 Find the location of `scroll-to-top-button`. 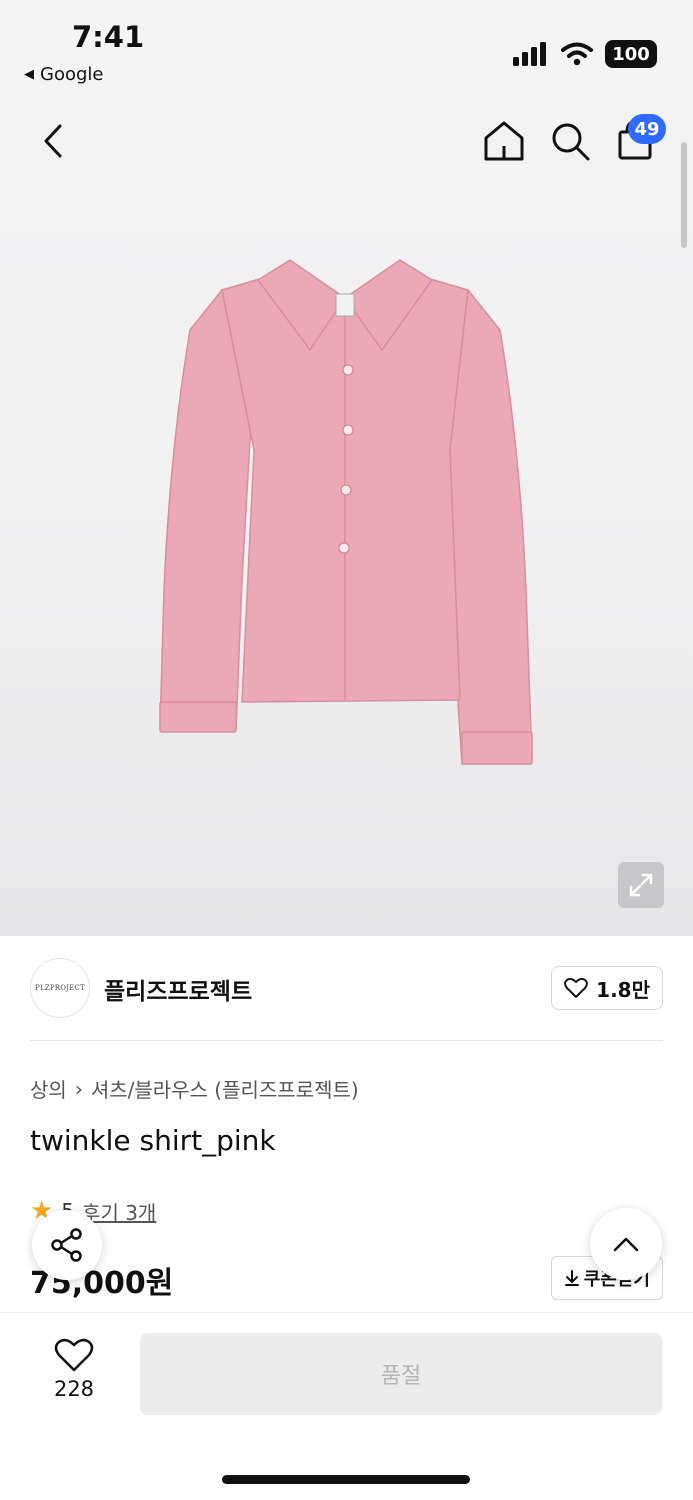

scroll-to-top-button is located at coordinates (626, 1244).